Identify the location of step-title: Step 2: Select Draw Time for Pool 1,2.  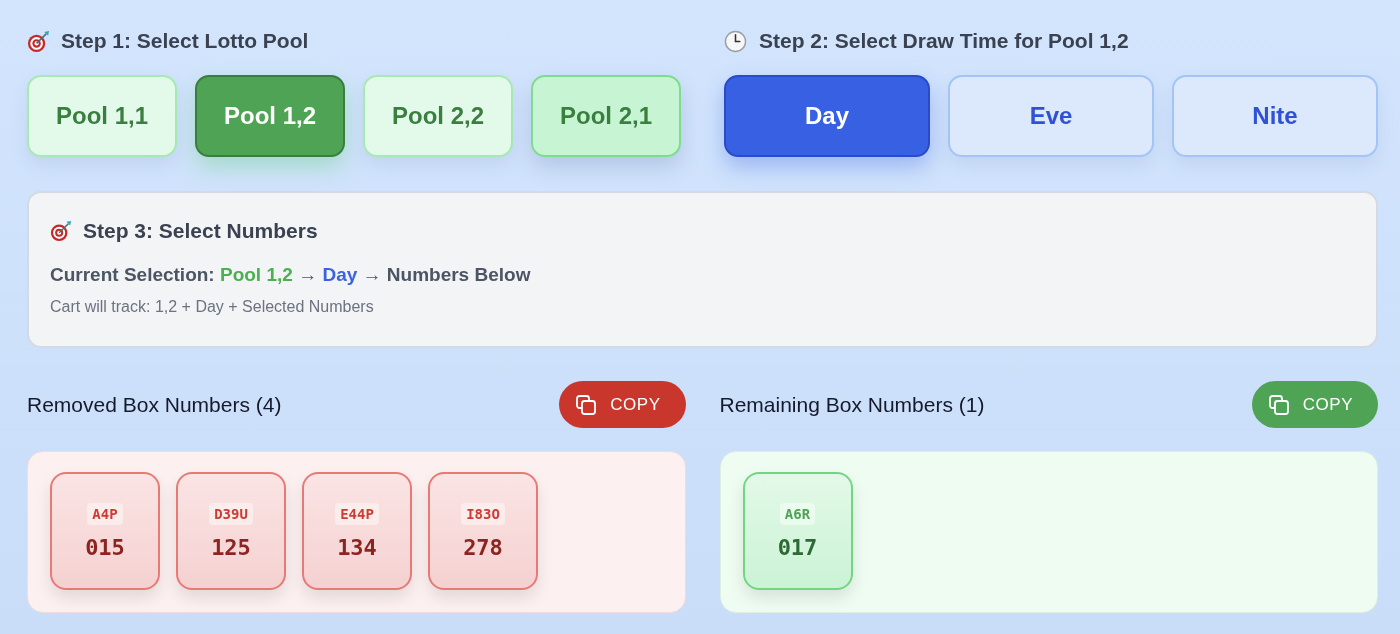
(944, 41).